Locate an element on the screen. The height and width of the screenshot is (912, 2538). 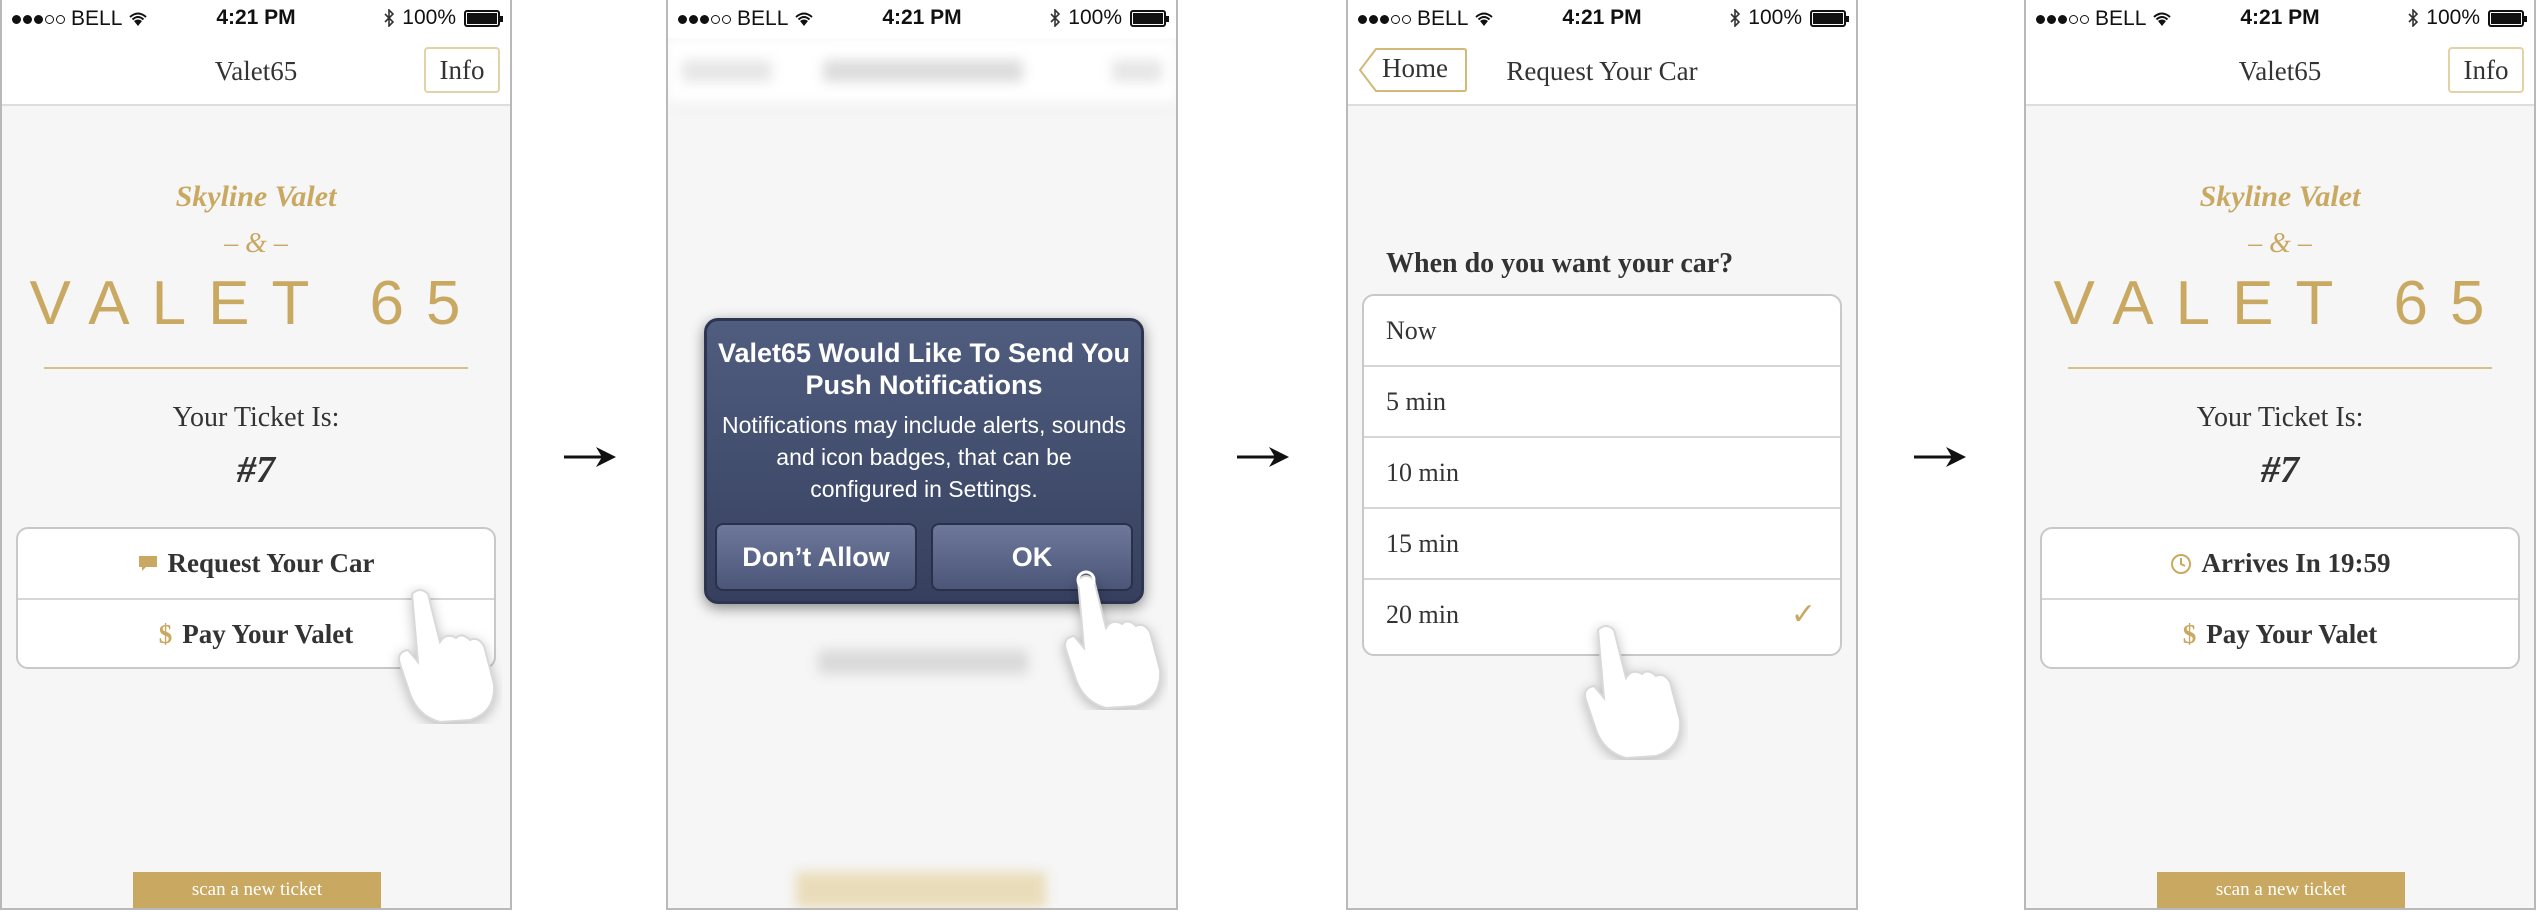
nav-bar-blurred is located at coordinates (922, 72).